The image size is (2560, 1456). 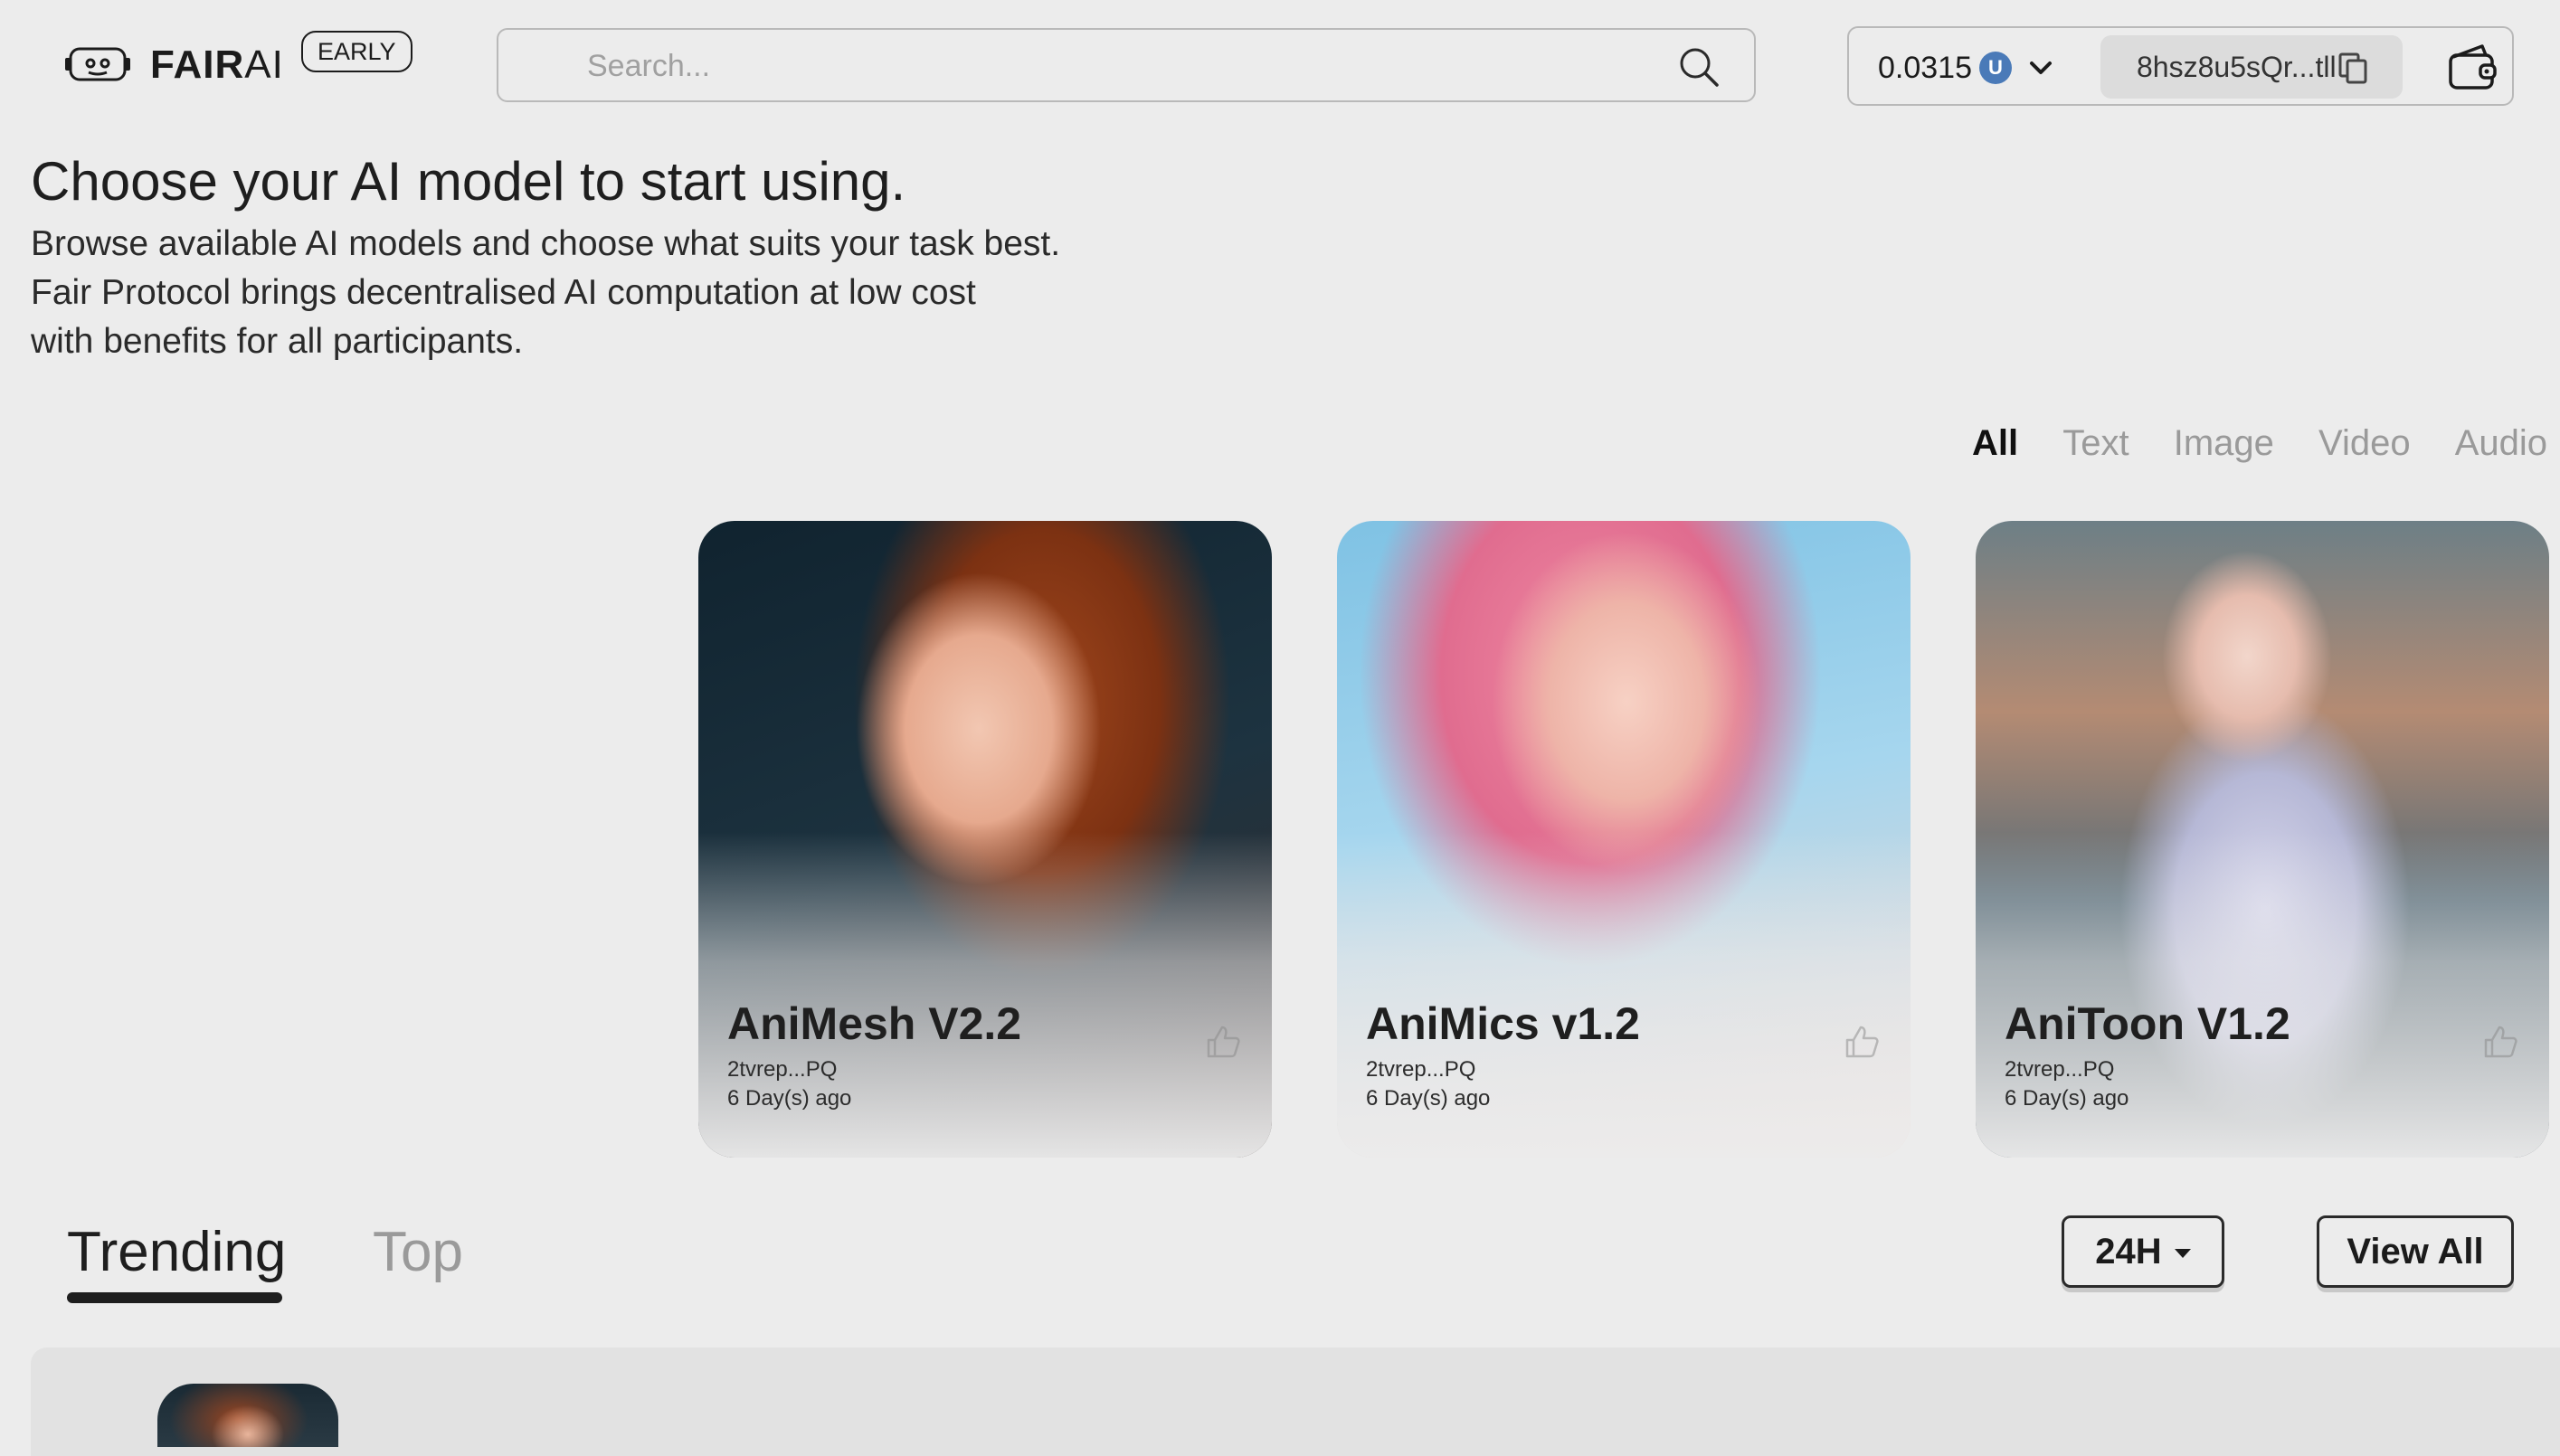 I want to click on caret-down-icon, so click(x=2182, y=1254).